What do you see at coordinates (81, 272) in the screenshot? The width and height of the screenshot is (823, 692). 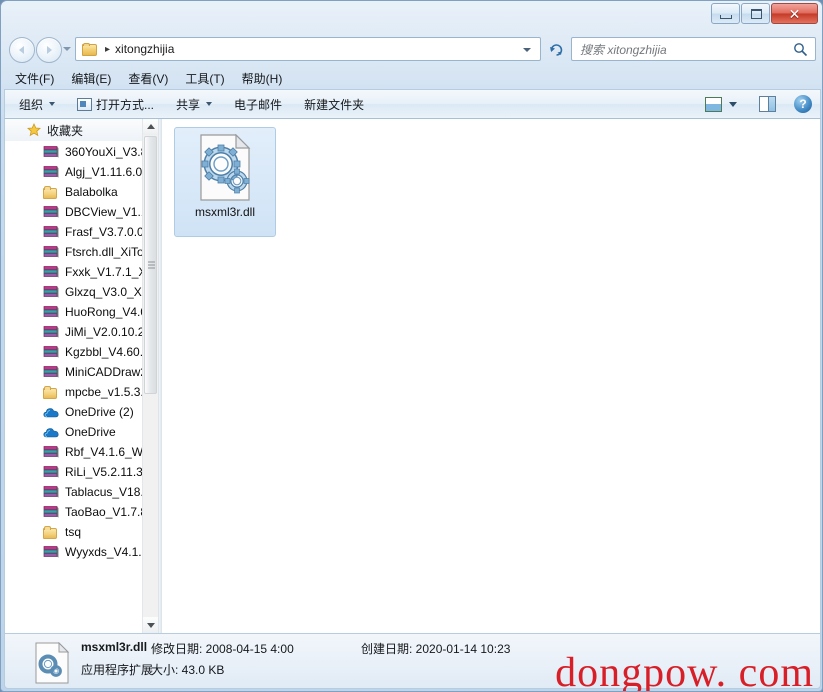 I see `nav-item: Fxxk_V1.7.1_XiT` at bounding box center [81, 272].